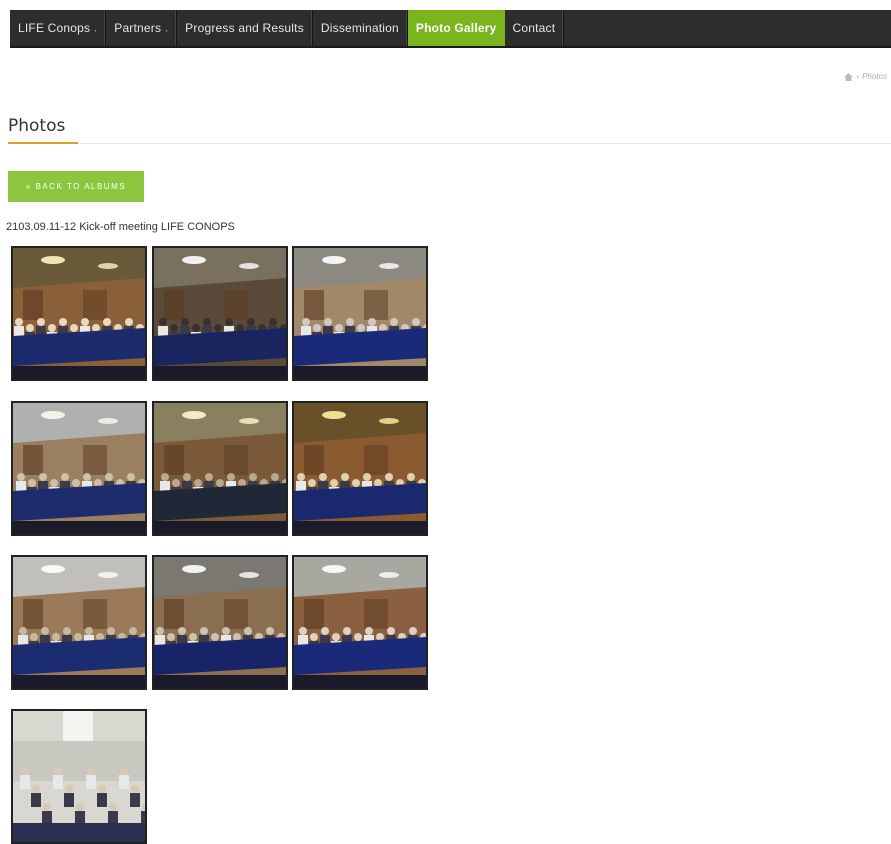 The width and height of the screenshot is (891, 844). I want to click on breadcrumb-current: Photos, so click(874, 76).